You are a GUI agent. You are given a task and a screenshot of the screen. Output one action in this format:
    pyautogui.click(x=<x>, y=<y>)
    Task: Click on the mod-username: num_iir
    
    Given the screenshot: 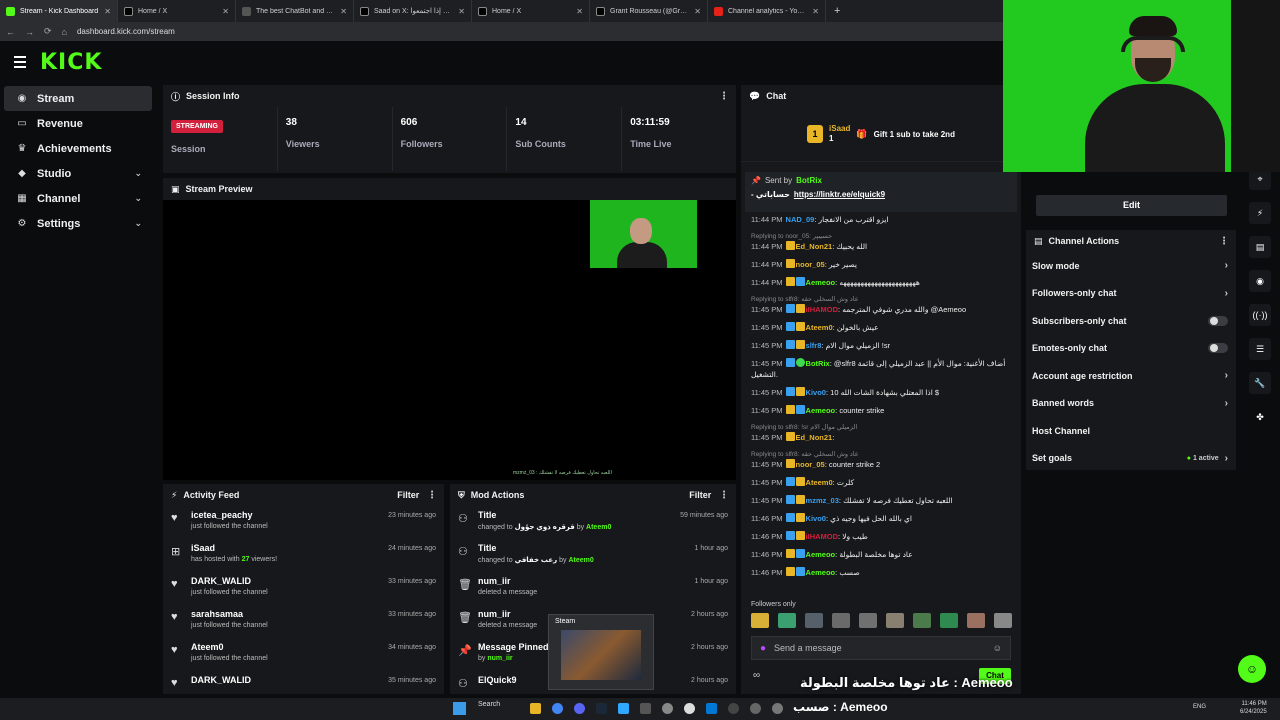 What is the action you would take?
    pyautogui.click(x=499, y=658)
    